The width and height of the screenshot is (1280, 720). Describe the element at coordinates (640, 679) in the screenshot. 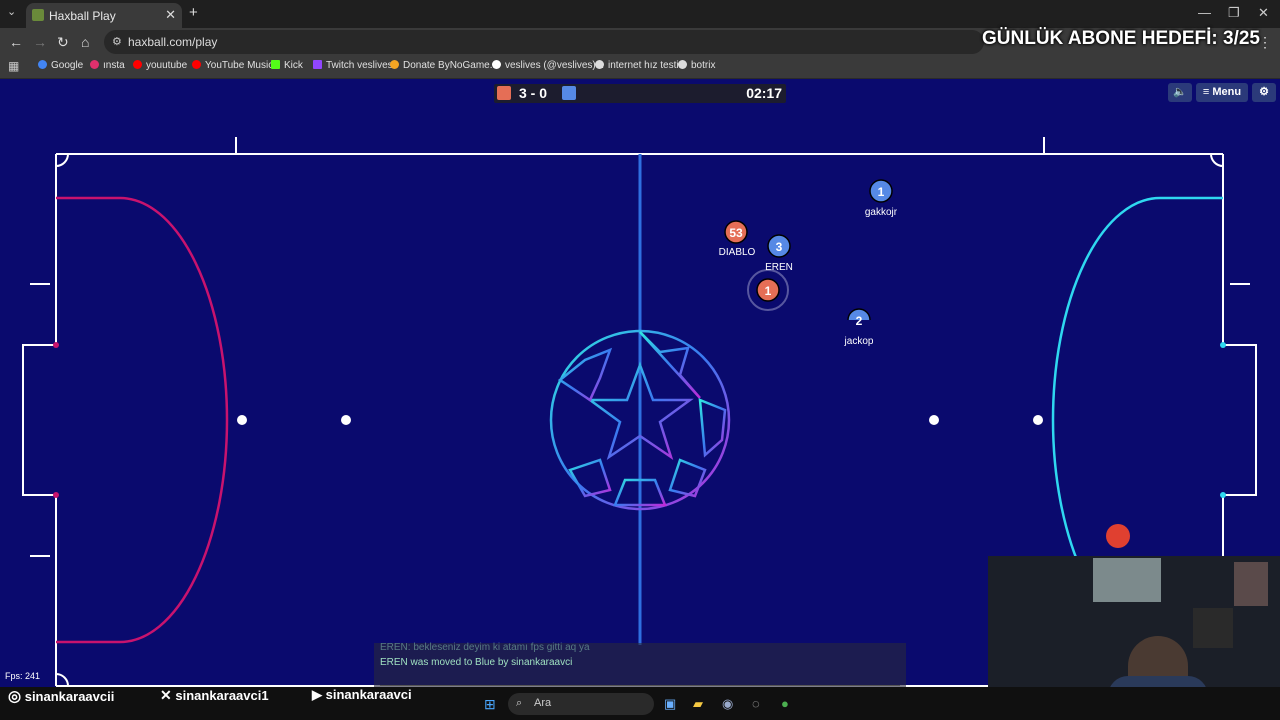

I see `chat-input` at that location.